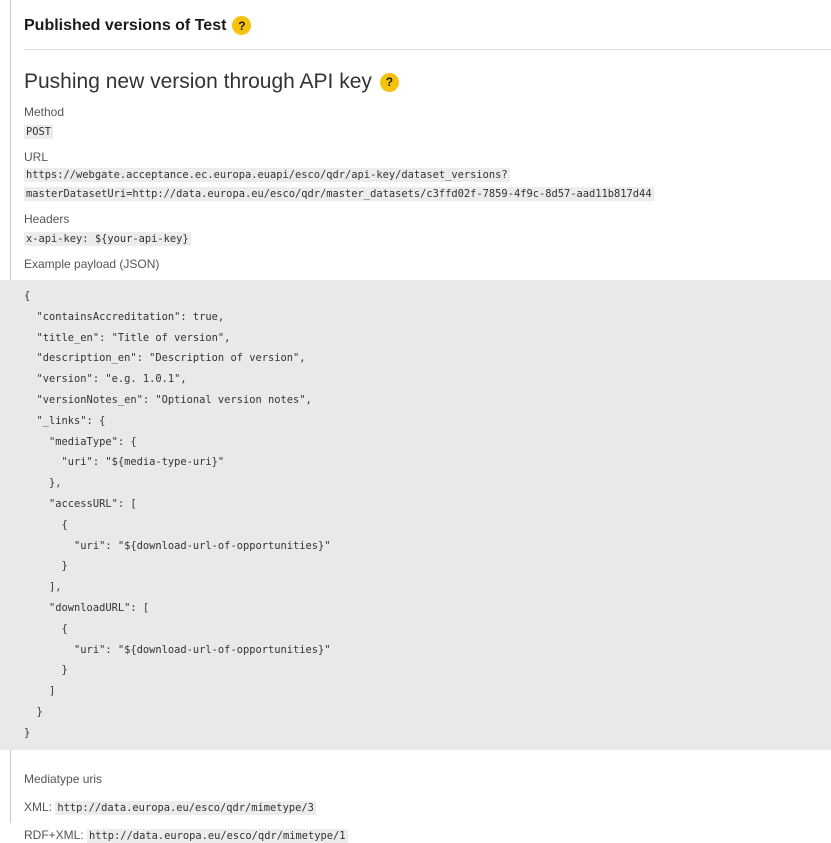 This screenshot has width=831, height=843. What do you see at coordinates (38, 806) in the screenshot?
I see `mediatype-xml-label: XML:` at bounding box center [38, 806].